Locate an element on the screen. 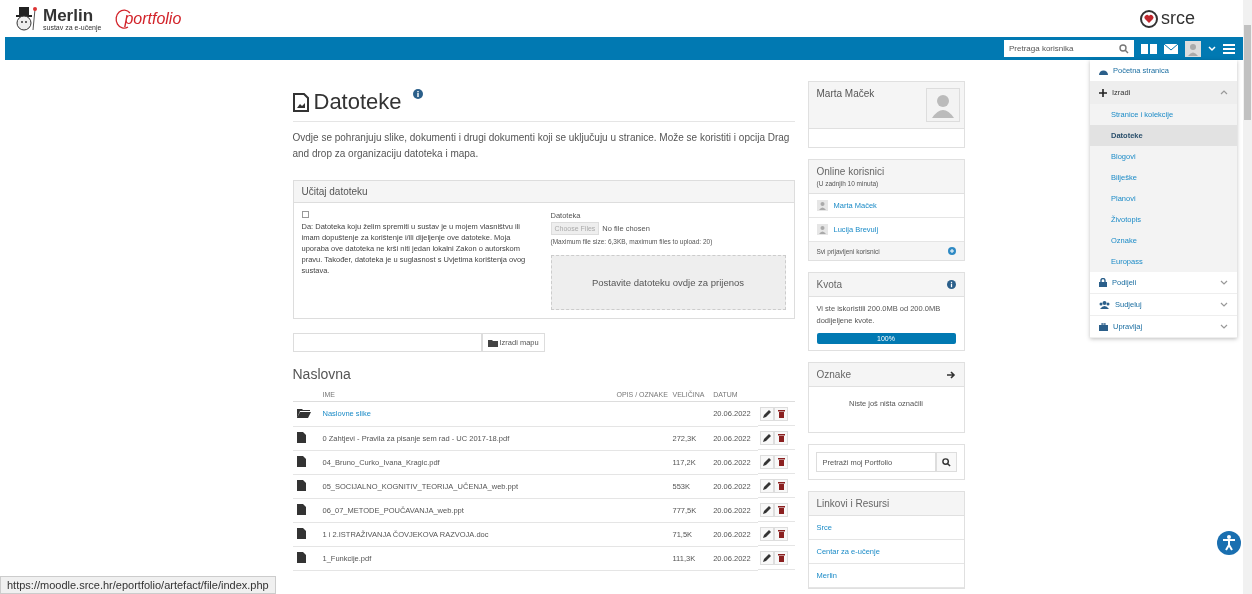 Image resolution: width=1252 pixels, height=594 pixels. card-title: Online korisnici is located at coordinates (851, 171).